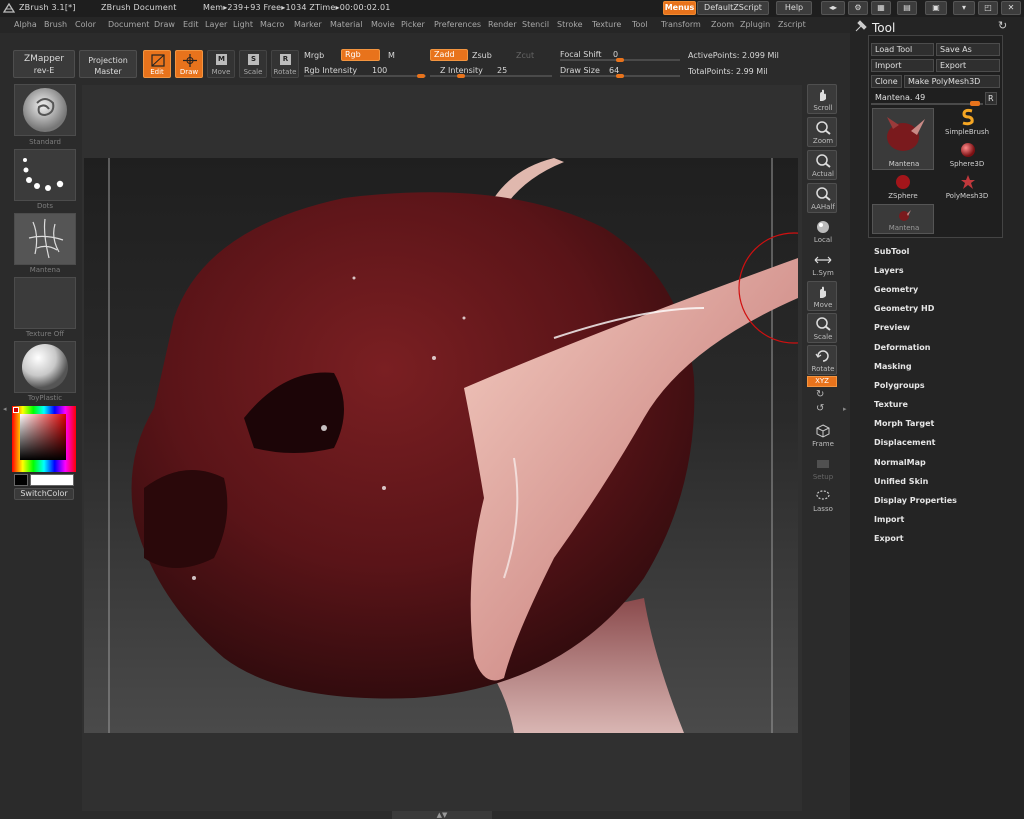 The height and width of the screenshot is (819, 1024). Describe the element at coordinates (128, 24) in the screenshot. I see `menu-document: Document` at that location.